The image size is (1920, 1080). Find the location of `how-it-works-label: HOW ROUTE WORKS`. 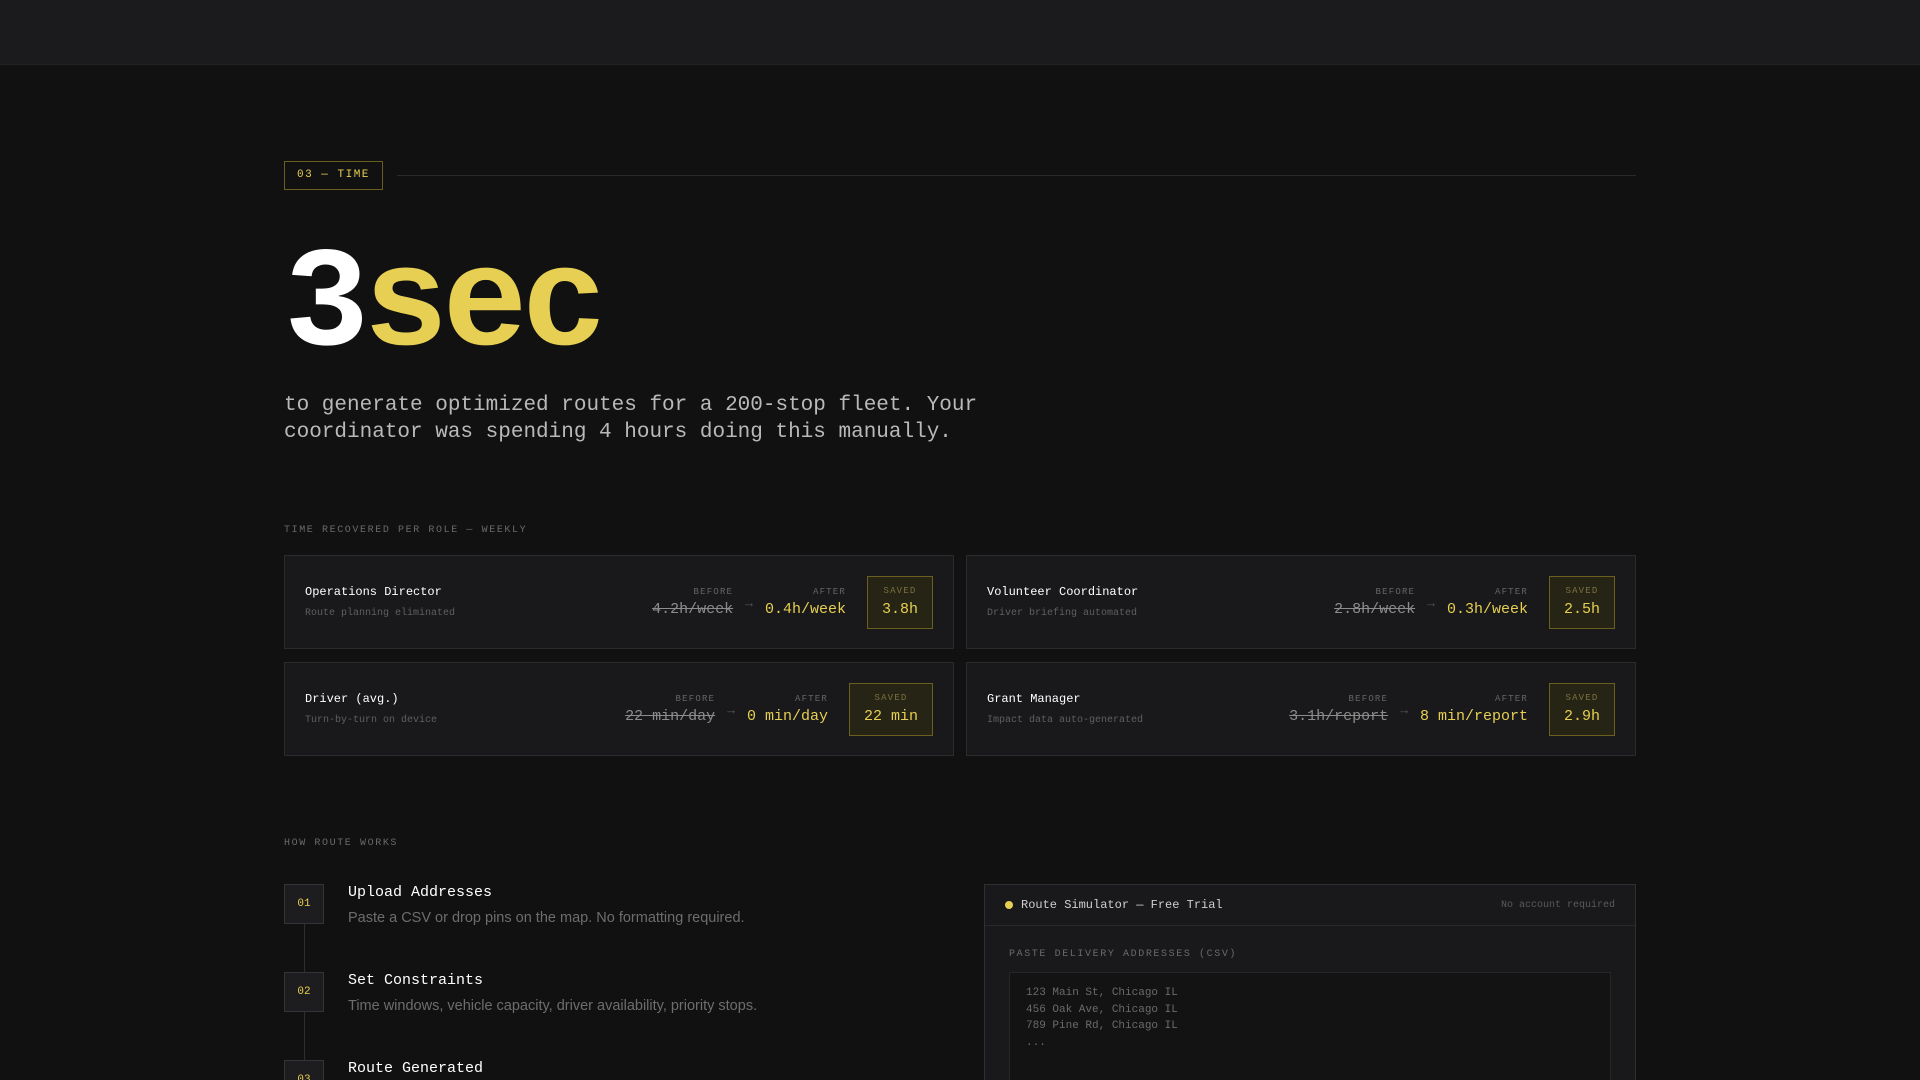

how-it-works-label: HOW ROUTE WORKS is located at coordinates (341, 843).